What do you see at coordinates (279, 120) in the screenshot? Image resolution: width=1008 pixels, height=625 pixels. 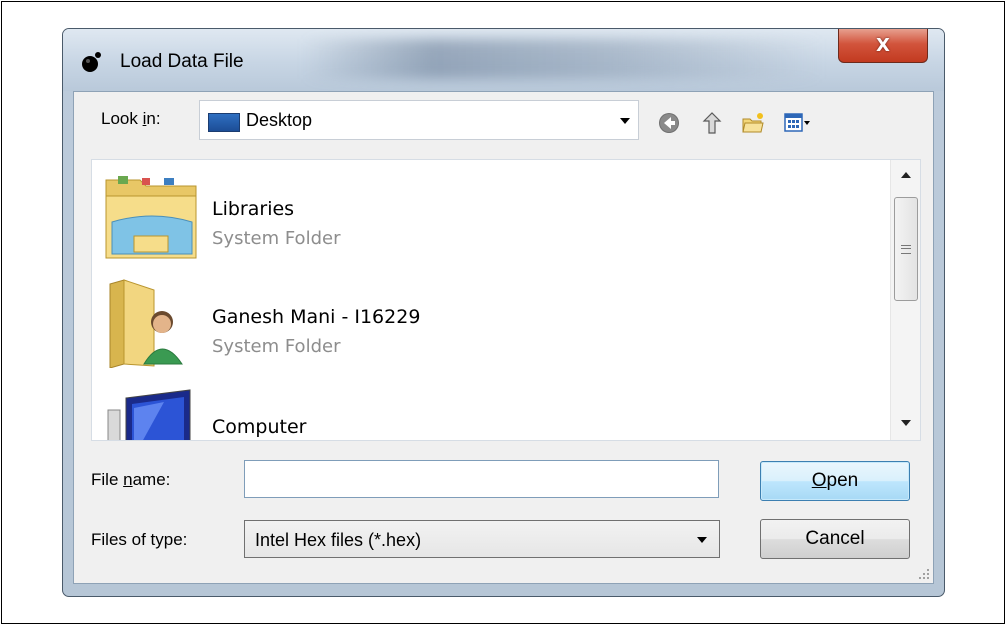 I see `look-in-value: Desktop` at bounding box center [279, 120].